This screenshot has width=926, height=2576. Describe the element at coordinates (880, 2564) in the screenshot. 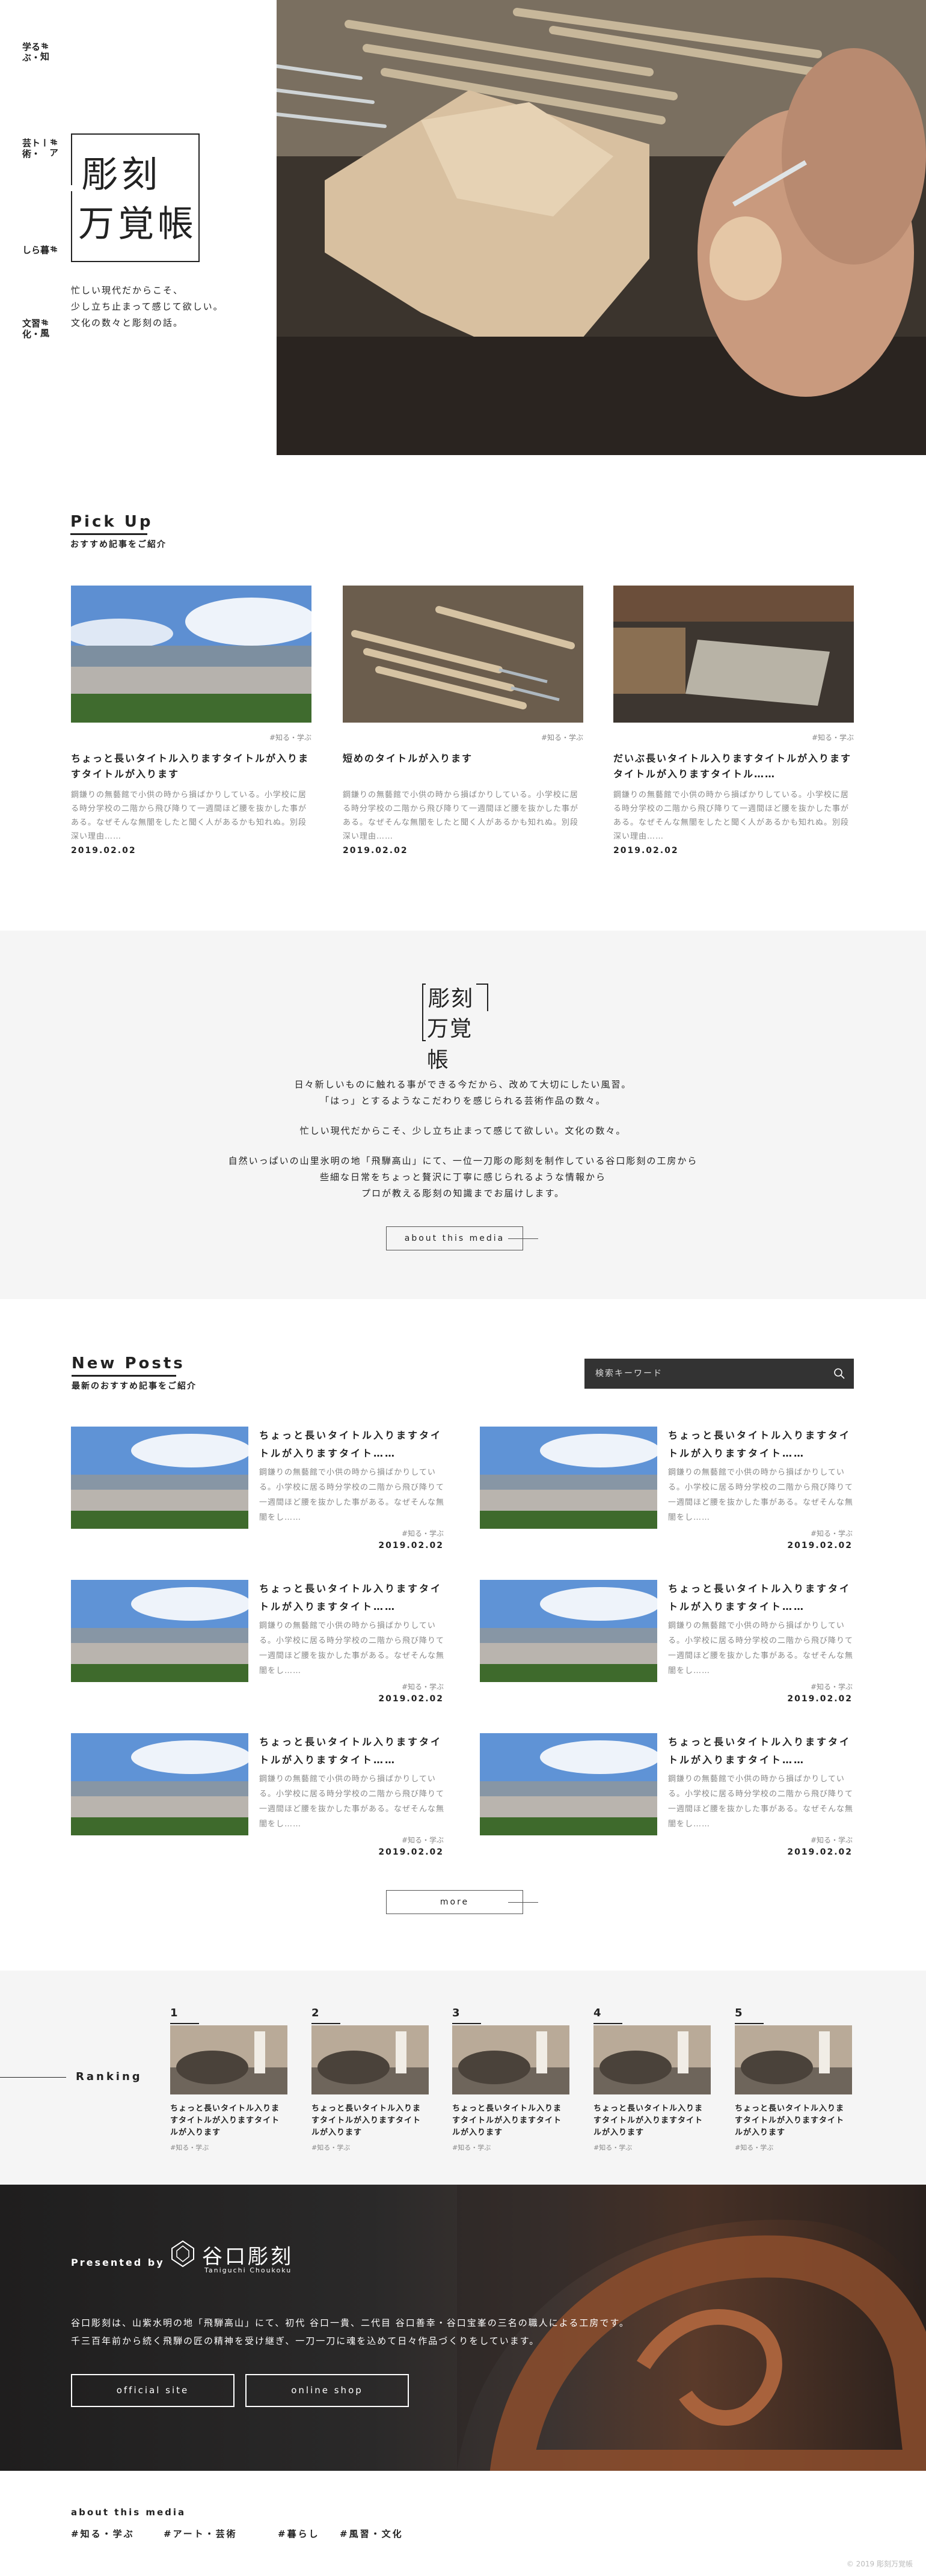

I see `copyright: © 2019 彫刻万覚帳` at that location.